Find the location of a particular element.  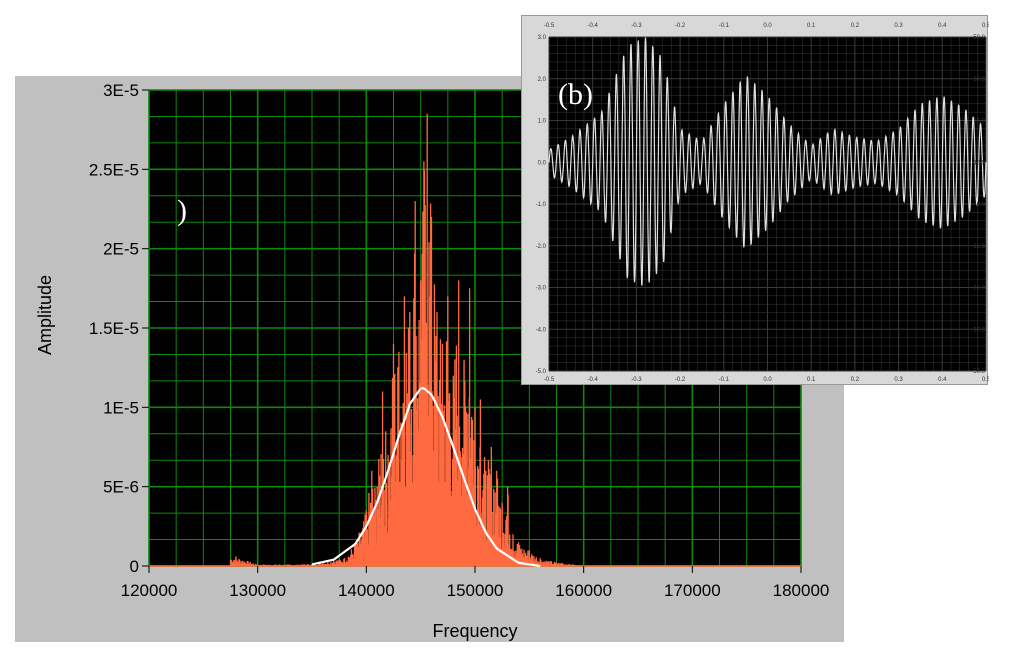

inset-y-tick-right: 37.5 is located at coordinates (979, 80).